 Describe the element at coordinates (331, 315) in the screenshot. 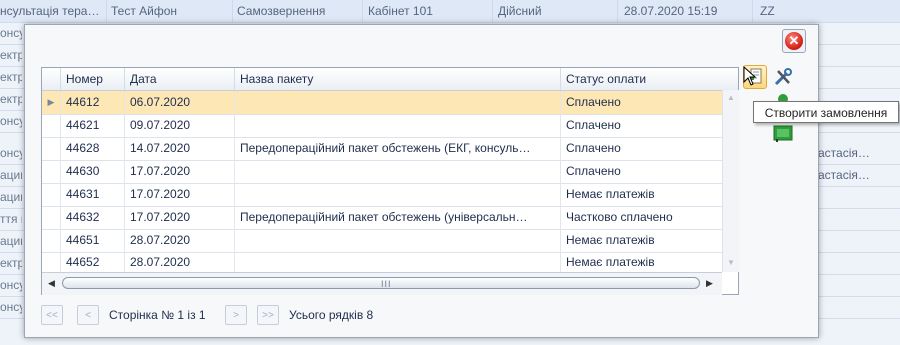

I see `total-rows-label: Усього рядків 8` at that location.